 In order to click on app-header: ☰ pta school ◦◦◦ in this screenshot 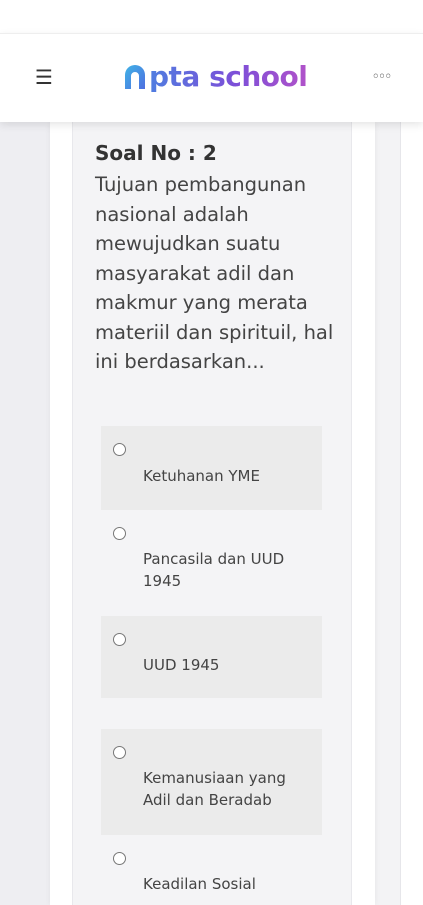, I will do `click(211, 77)`.